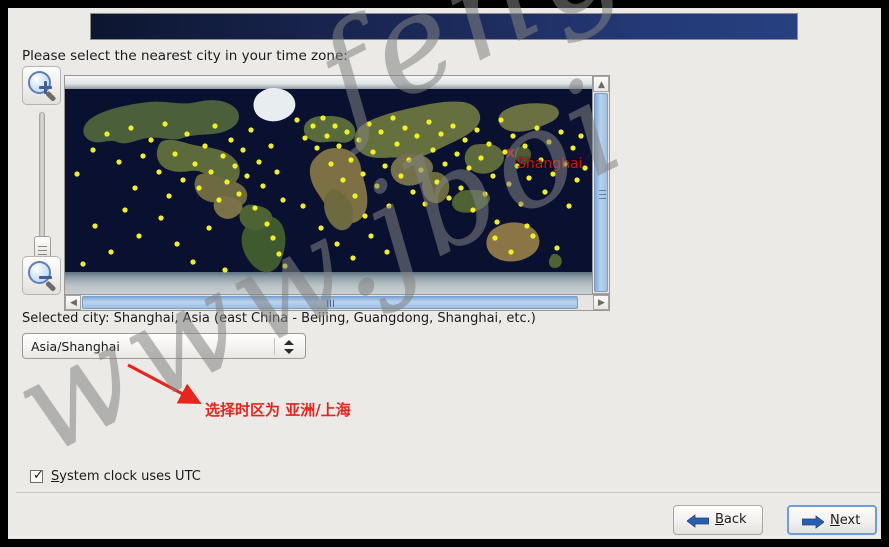 Image resolution: width=889 pixels, height=547 pixels. Describe the element at coordinates (850, 520) in the screenshot. I see `next-label-rest: ext` at that location.